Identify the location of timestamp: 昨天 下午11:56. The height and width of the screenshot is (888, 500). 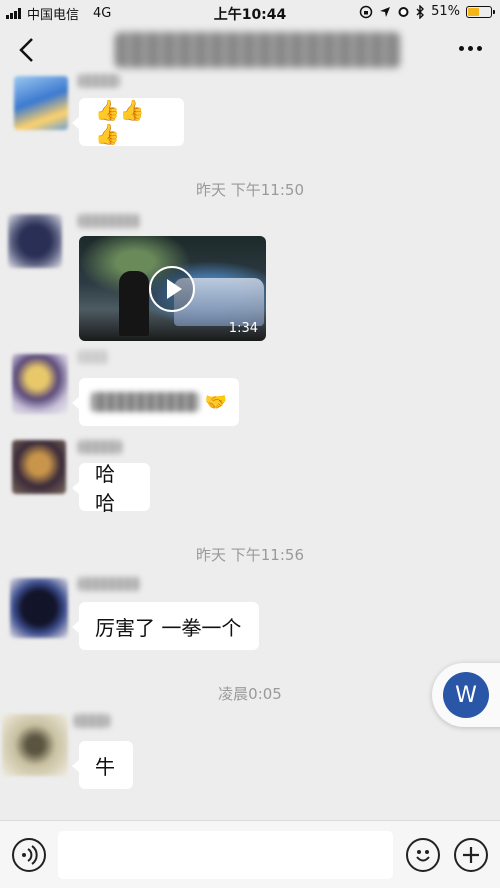
(250, 555).